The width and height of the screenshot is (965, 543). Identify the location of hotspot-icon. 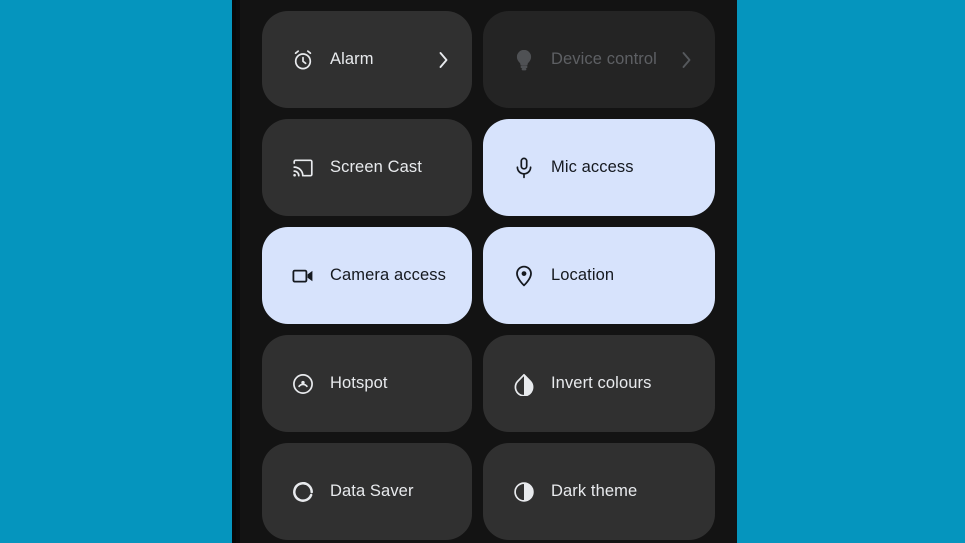
(303, 384).